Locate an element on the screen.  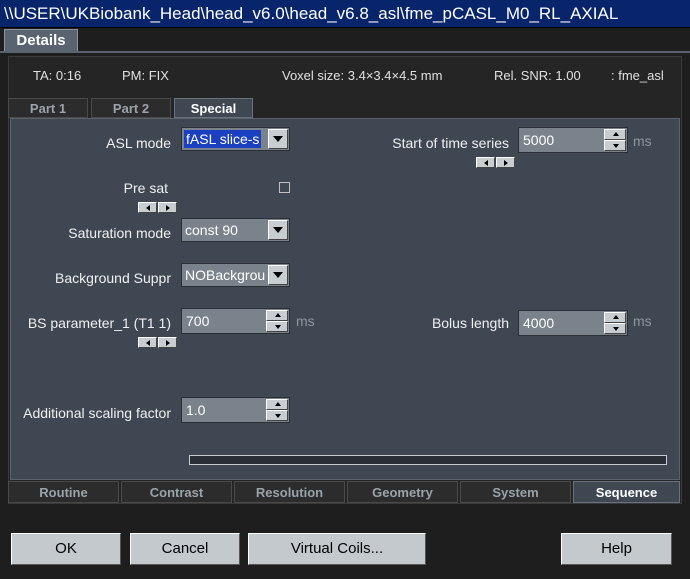
bs-parameter-1-unit: ms is located at coordinates (305, 321).